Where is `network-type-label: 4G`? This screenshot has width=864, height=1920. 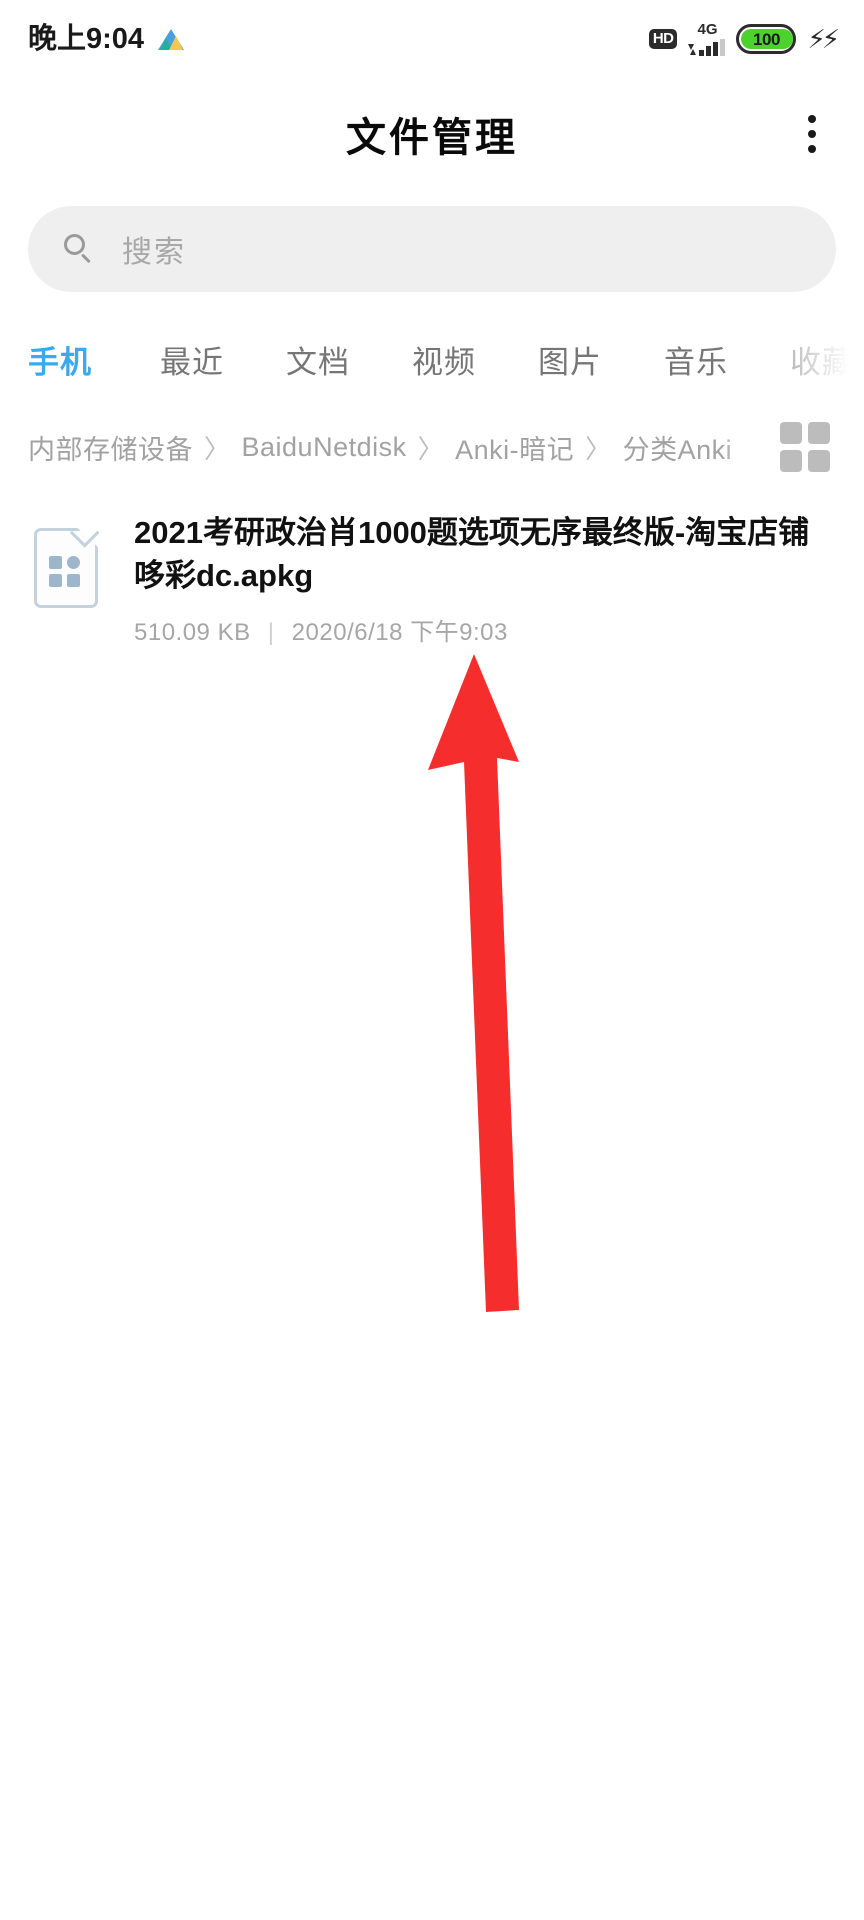 network-type-label: 4G is located at coordinates (707, 29).